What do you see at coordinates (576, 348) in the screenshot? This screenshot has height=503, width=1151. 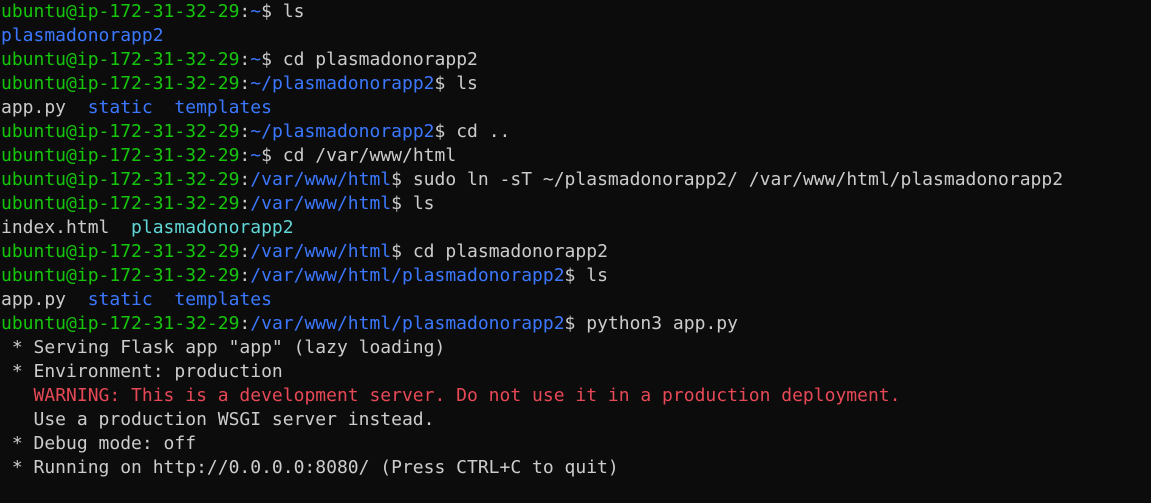 I see `terminal-line: * Serving Flask app "app" (lazy loading)` at bounding box center [576, 348].